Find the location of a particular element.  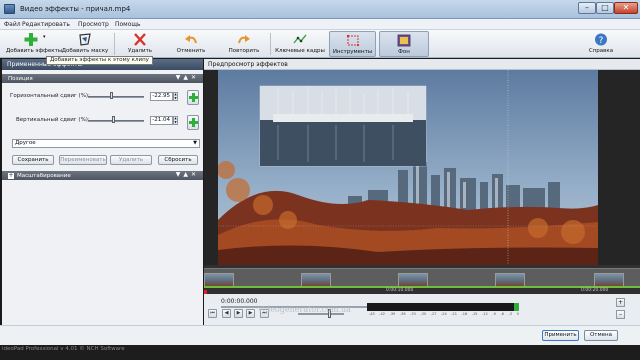

cancel-button: Отмена is located at coordinates (601, 335).